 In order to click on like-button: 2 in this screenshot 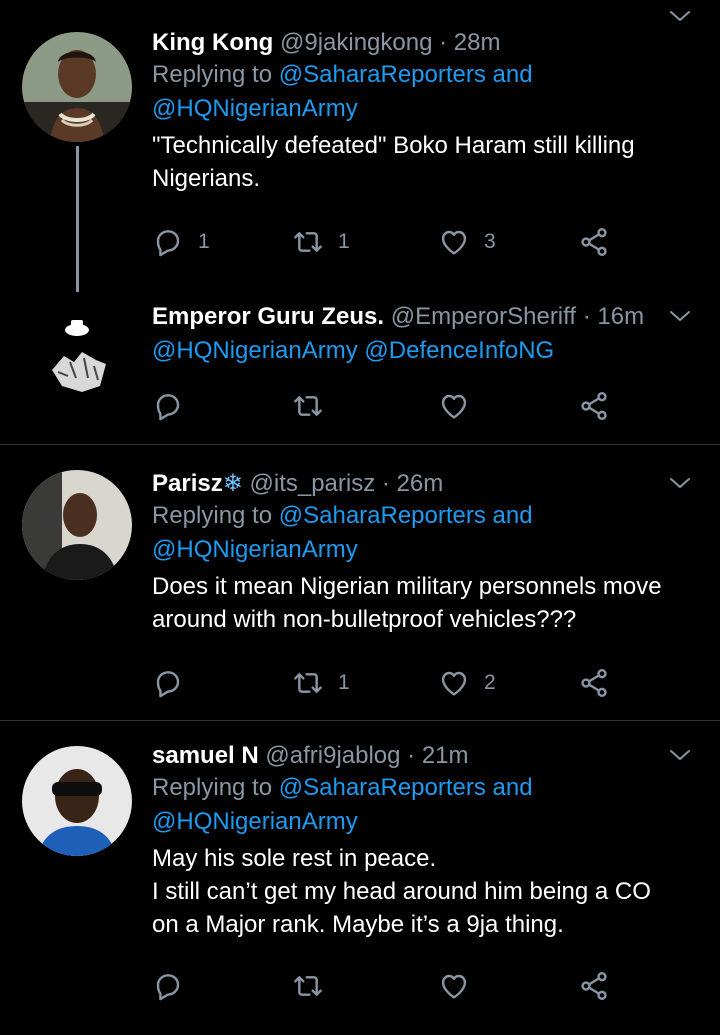, I will do `click(467, 683)`.